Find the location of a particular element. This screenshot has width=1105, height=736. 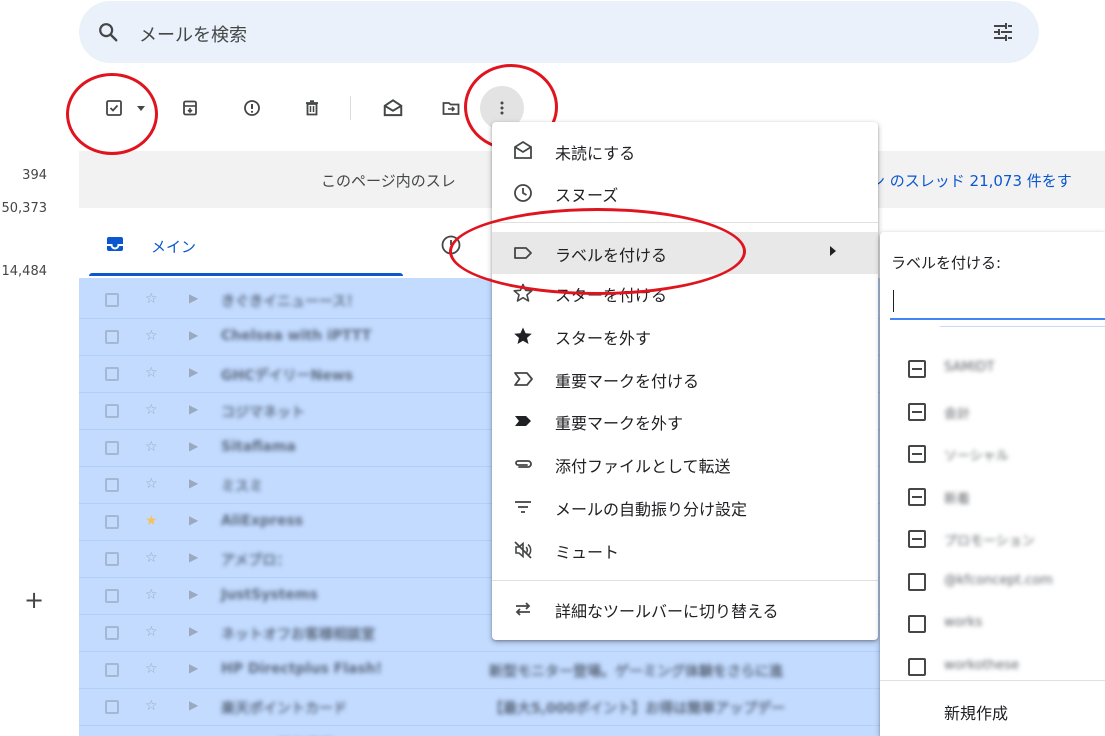

sidebar-count: 14,484 is located at coordinates (24, 271).